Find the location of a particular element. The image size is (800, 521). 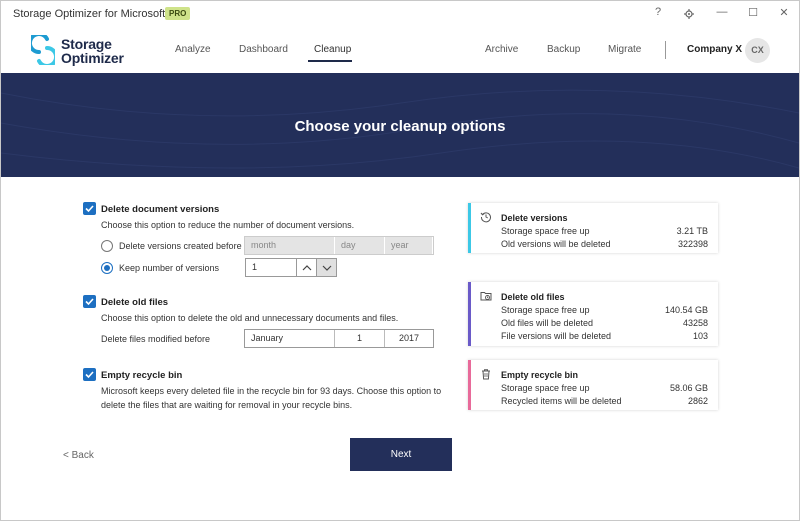

increment-button is located at coordinates (307, 267).